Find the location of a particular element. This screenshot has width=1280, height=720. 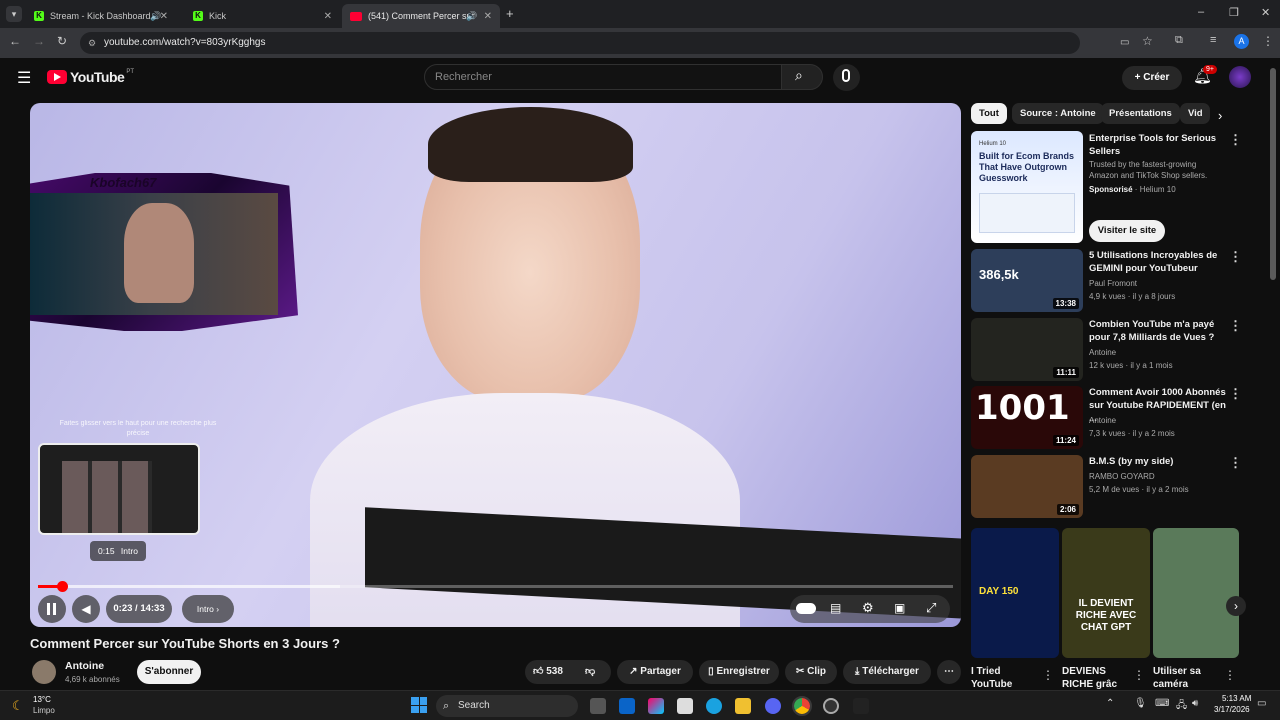

subtitles-icon: ▤ is located at coordinates (835, 608).